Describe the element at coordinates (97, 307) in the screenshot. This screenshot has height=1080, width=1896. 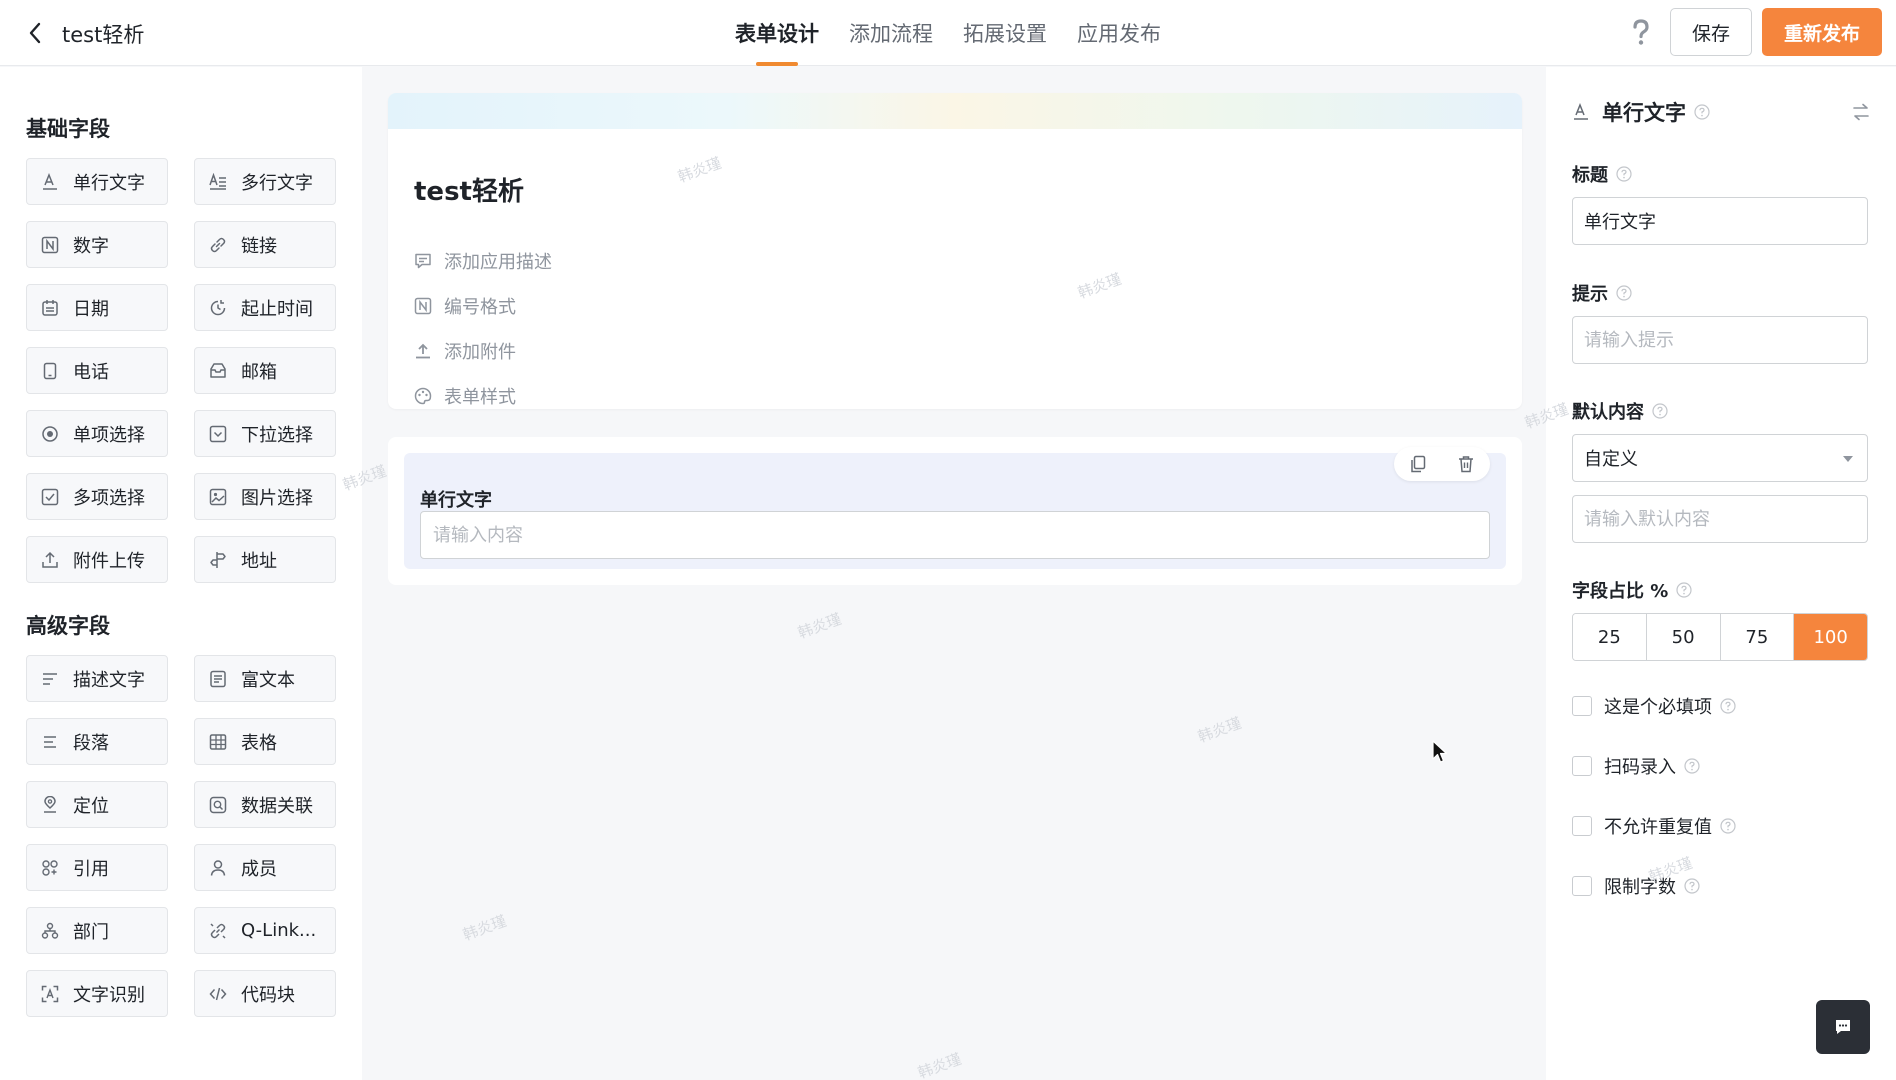
I see `field-item-date: 日期` at that location.